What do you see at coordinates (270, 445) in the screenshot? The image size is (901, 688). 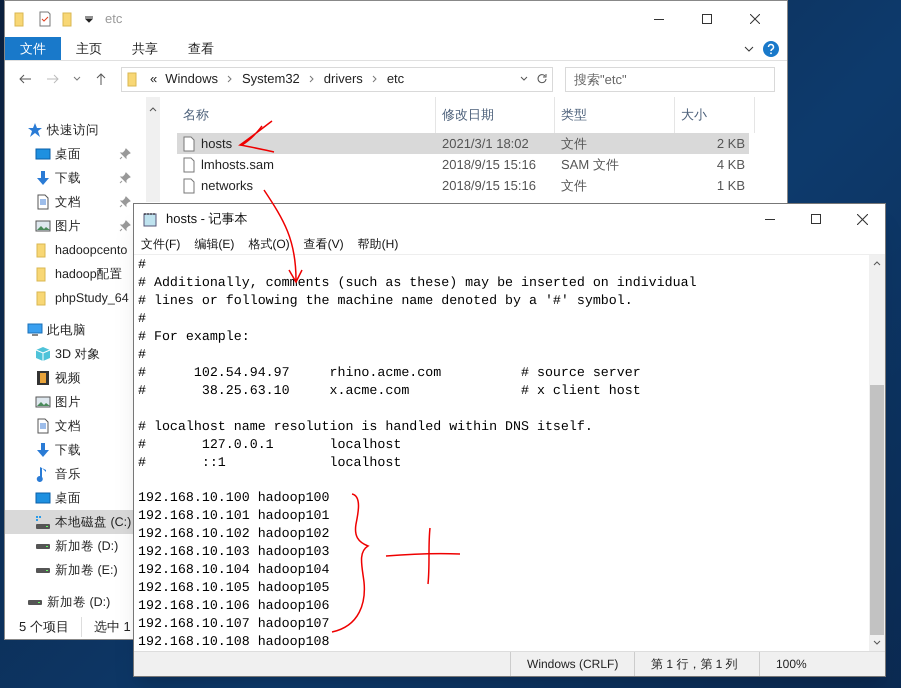 I see `text-line: # 127.0.0.1 localhost` at bounding box center [270, 445].